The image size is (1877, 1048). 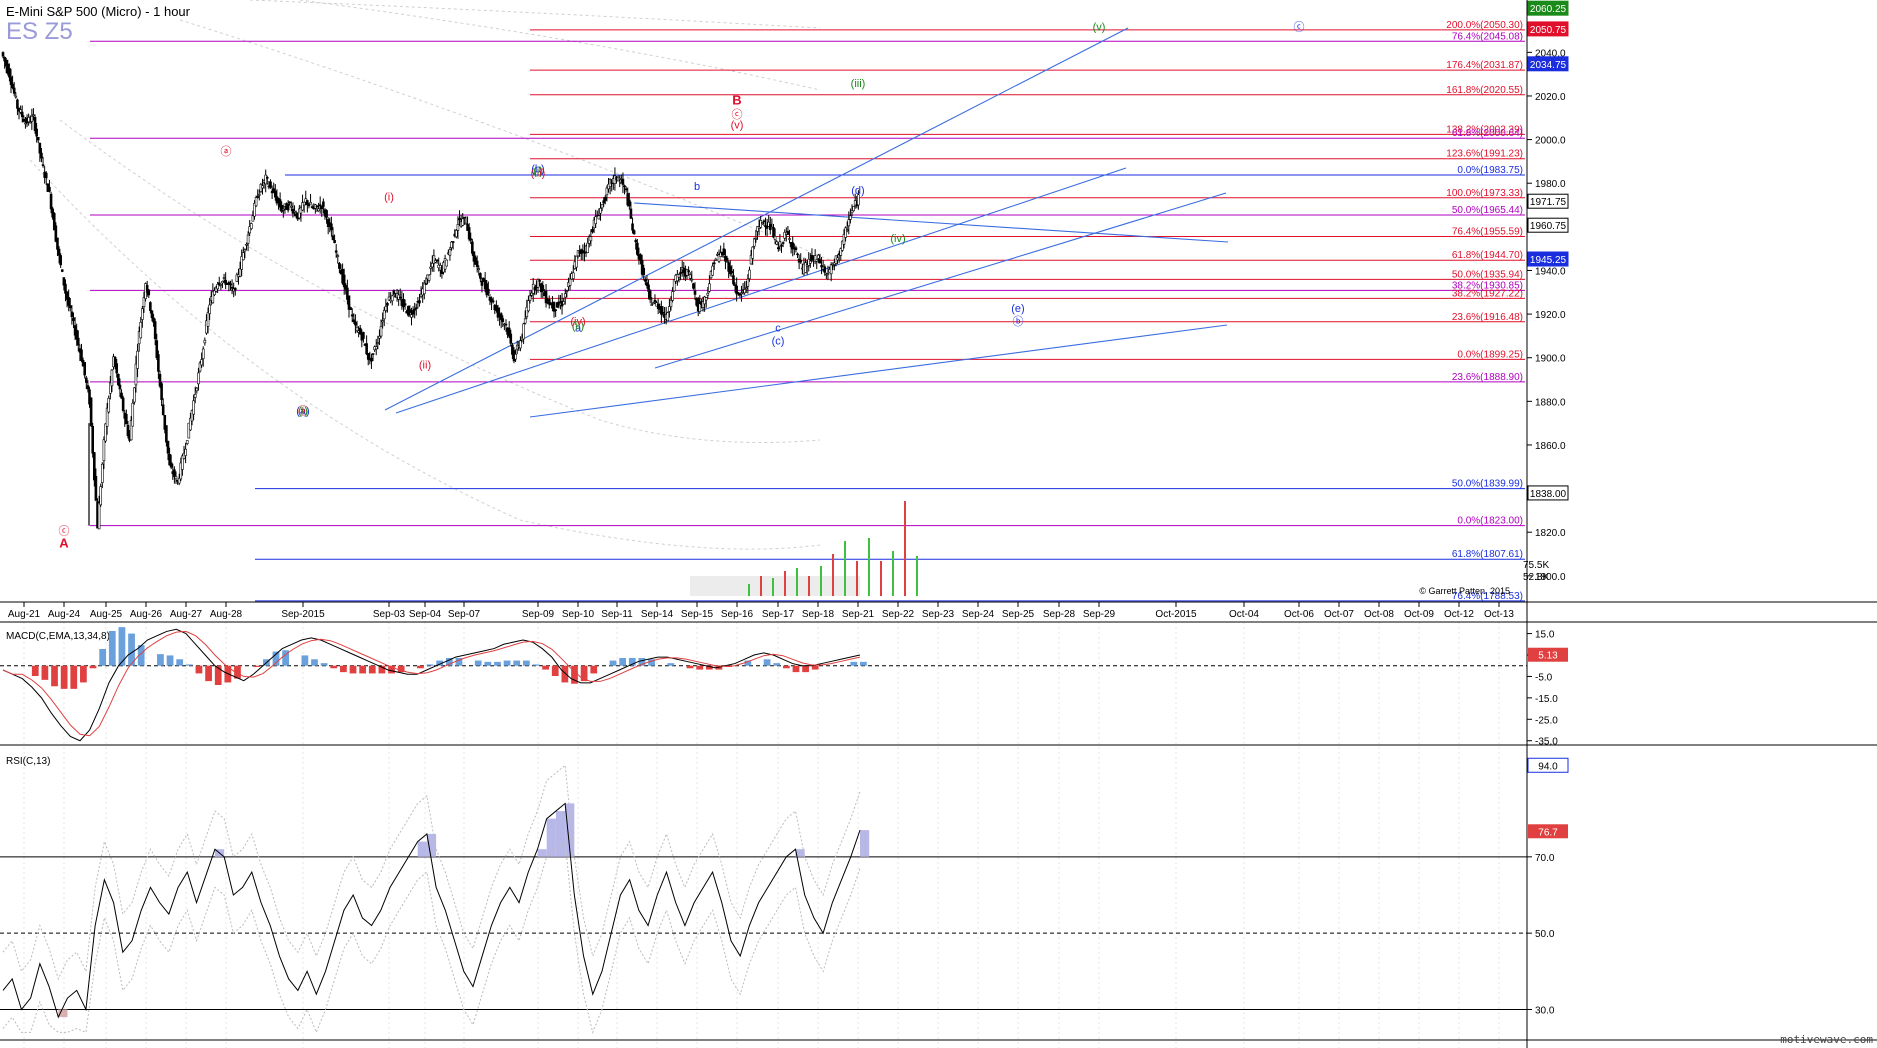 What do you see at coordinates (1487, 317) in the screenshot?
I see `fib-label: 23.6%(1916.48)` at bounding box center [1487, 317].